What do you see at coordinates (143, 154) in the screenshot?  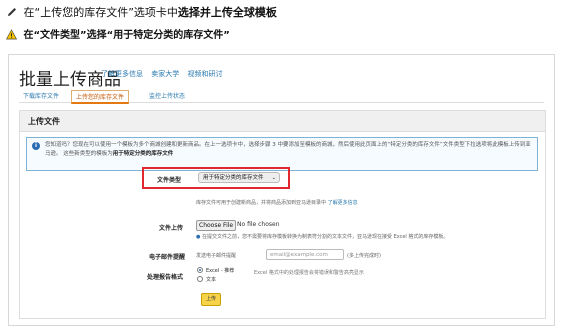 I see `info-text-bold: 用于特定分类的库存文件` at bounding box center [143, 154].